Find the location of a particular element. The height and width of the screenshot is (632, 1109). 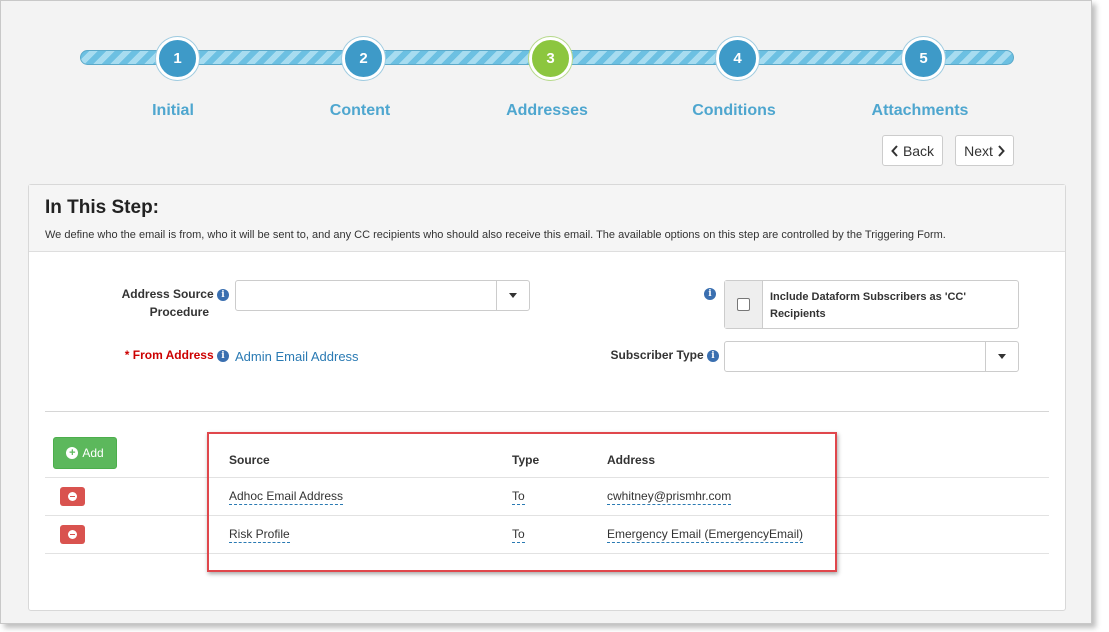

wizard-step-3: 3 is located at coordinates (550, 58).